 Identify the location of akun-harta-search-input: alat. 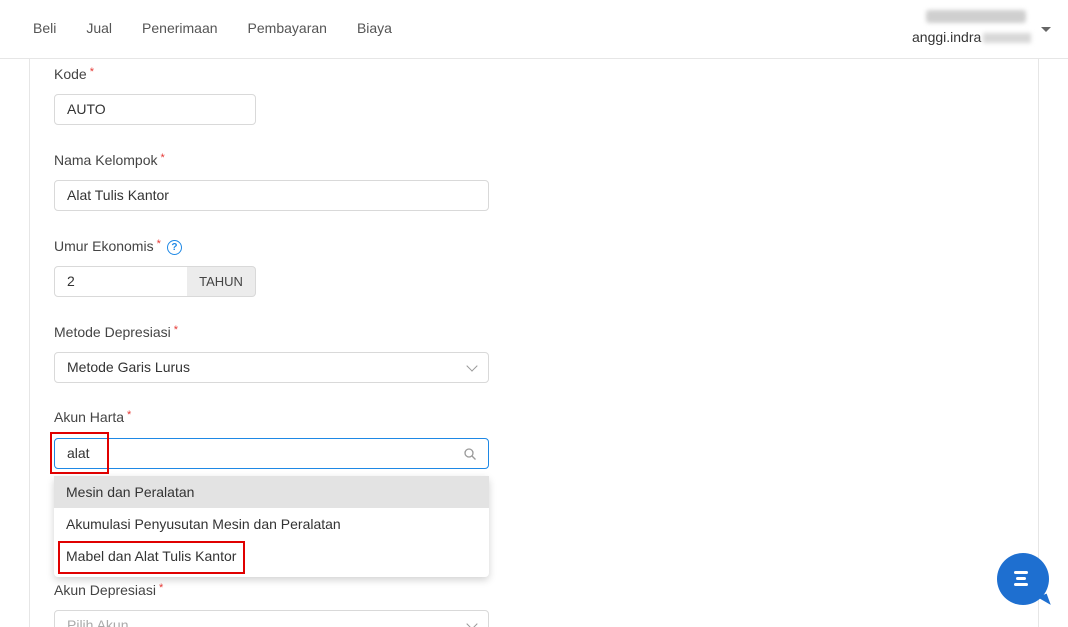
(271, 453).